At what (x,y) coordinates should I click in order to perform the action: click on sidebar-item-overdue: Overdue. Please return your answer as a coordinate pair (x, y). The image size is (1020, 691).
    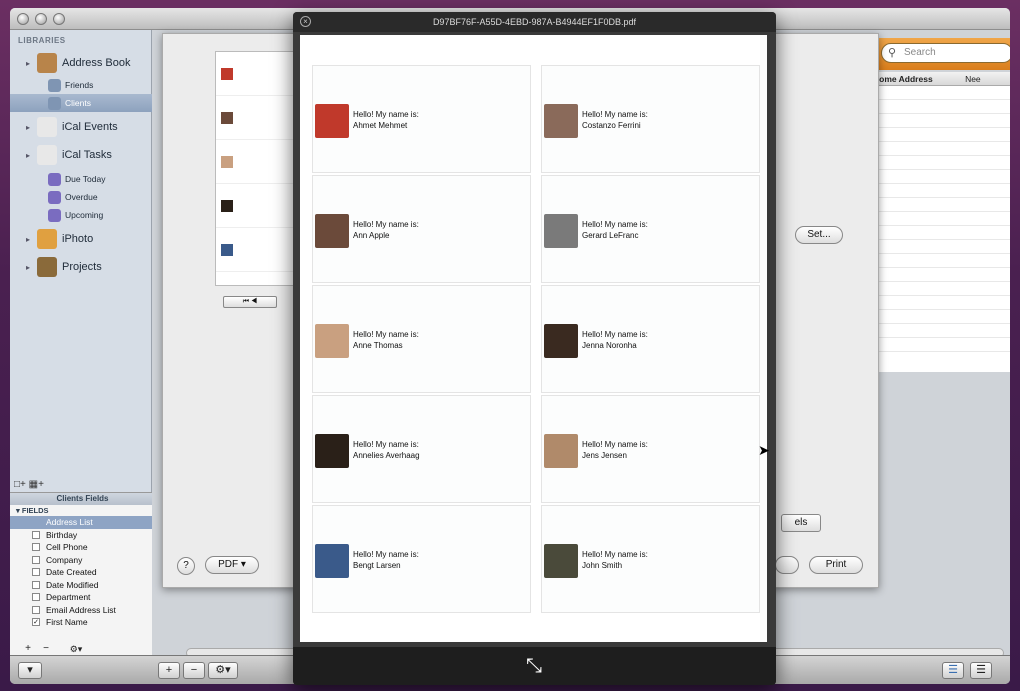
    Looking at the image, I should click on (81, 197).